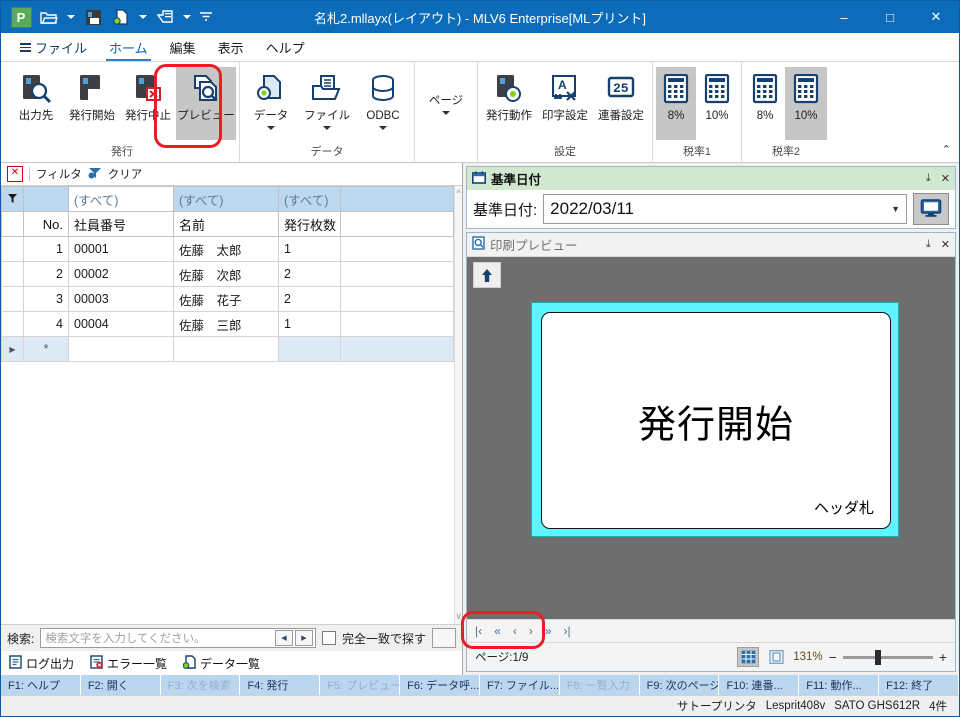 The height and width of the screenshot is (717, 960). Describe the element at coordinates (497, 631) in the screenshot. I see `nav-prev-block-button: «` at that location.